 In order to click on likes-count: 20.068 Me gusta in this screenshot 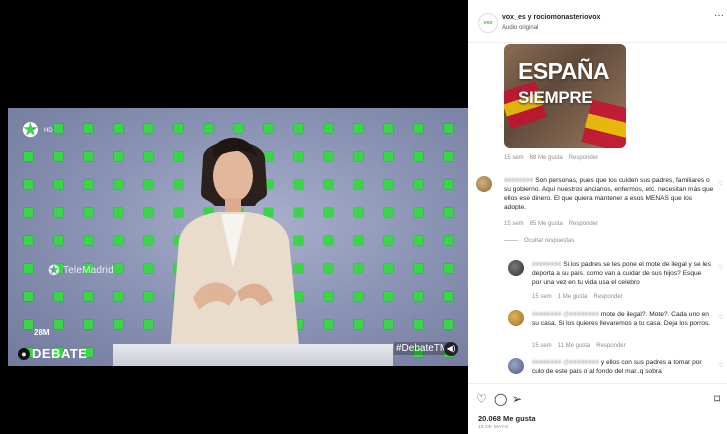, I will do `click(507, 418)`.